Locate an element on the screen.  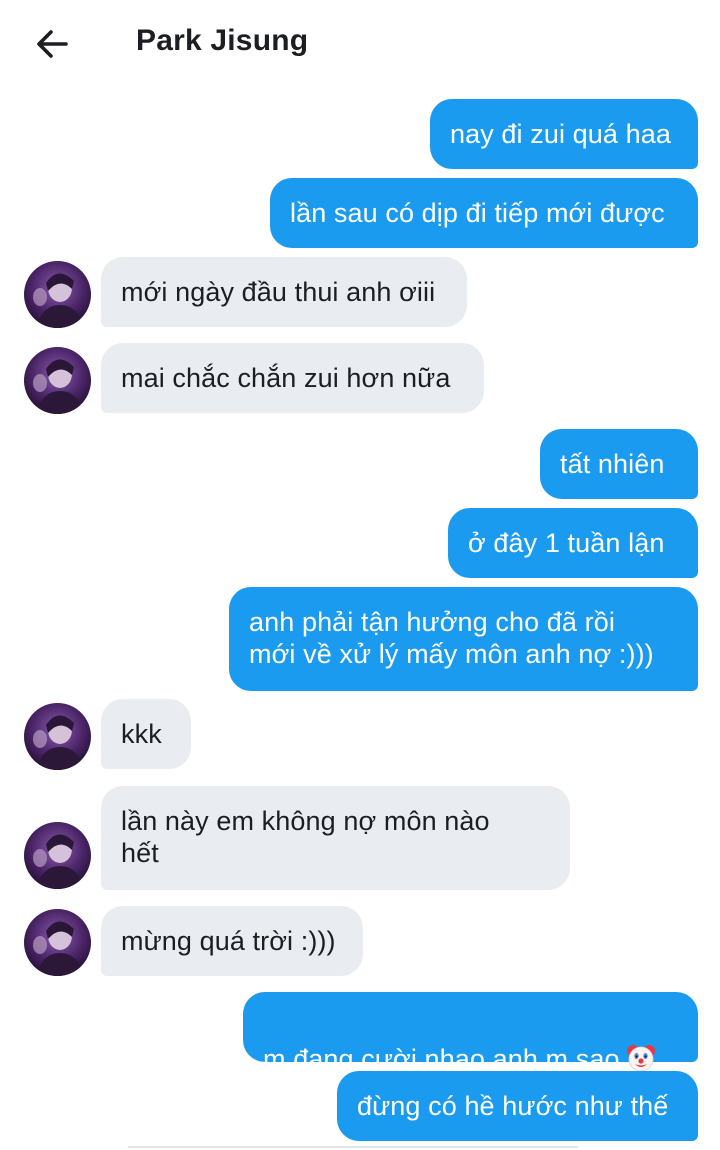
message-bubble-outgoing: ở đây 1 tuần lận is located at coordinates (573, 543).